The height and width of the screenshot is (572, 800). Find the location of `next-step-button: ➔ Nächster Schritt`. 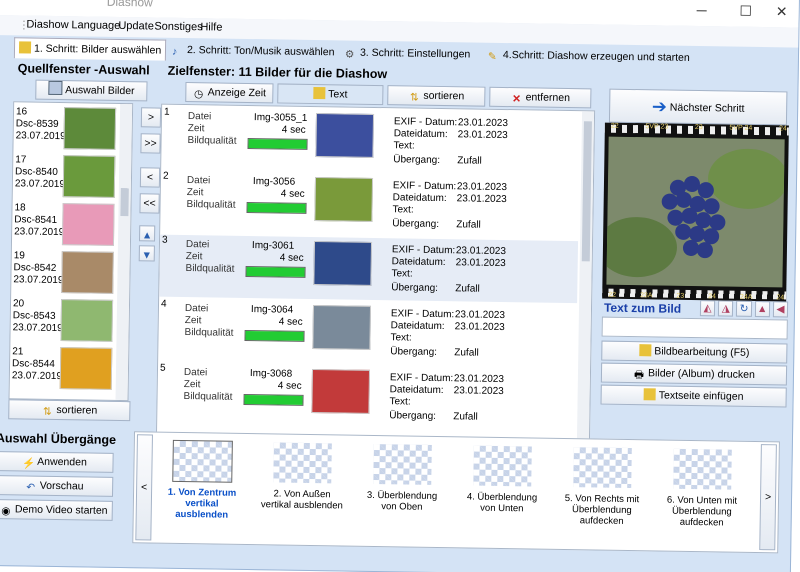

next-step-button: ➔ Nächster Schritt is located at coordinates (698, 107).